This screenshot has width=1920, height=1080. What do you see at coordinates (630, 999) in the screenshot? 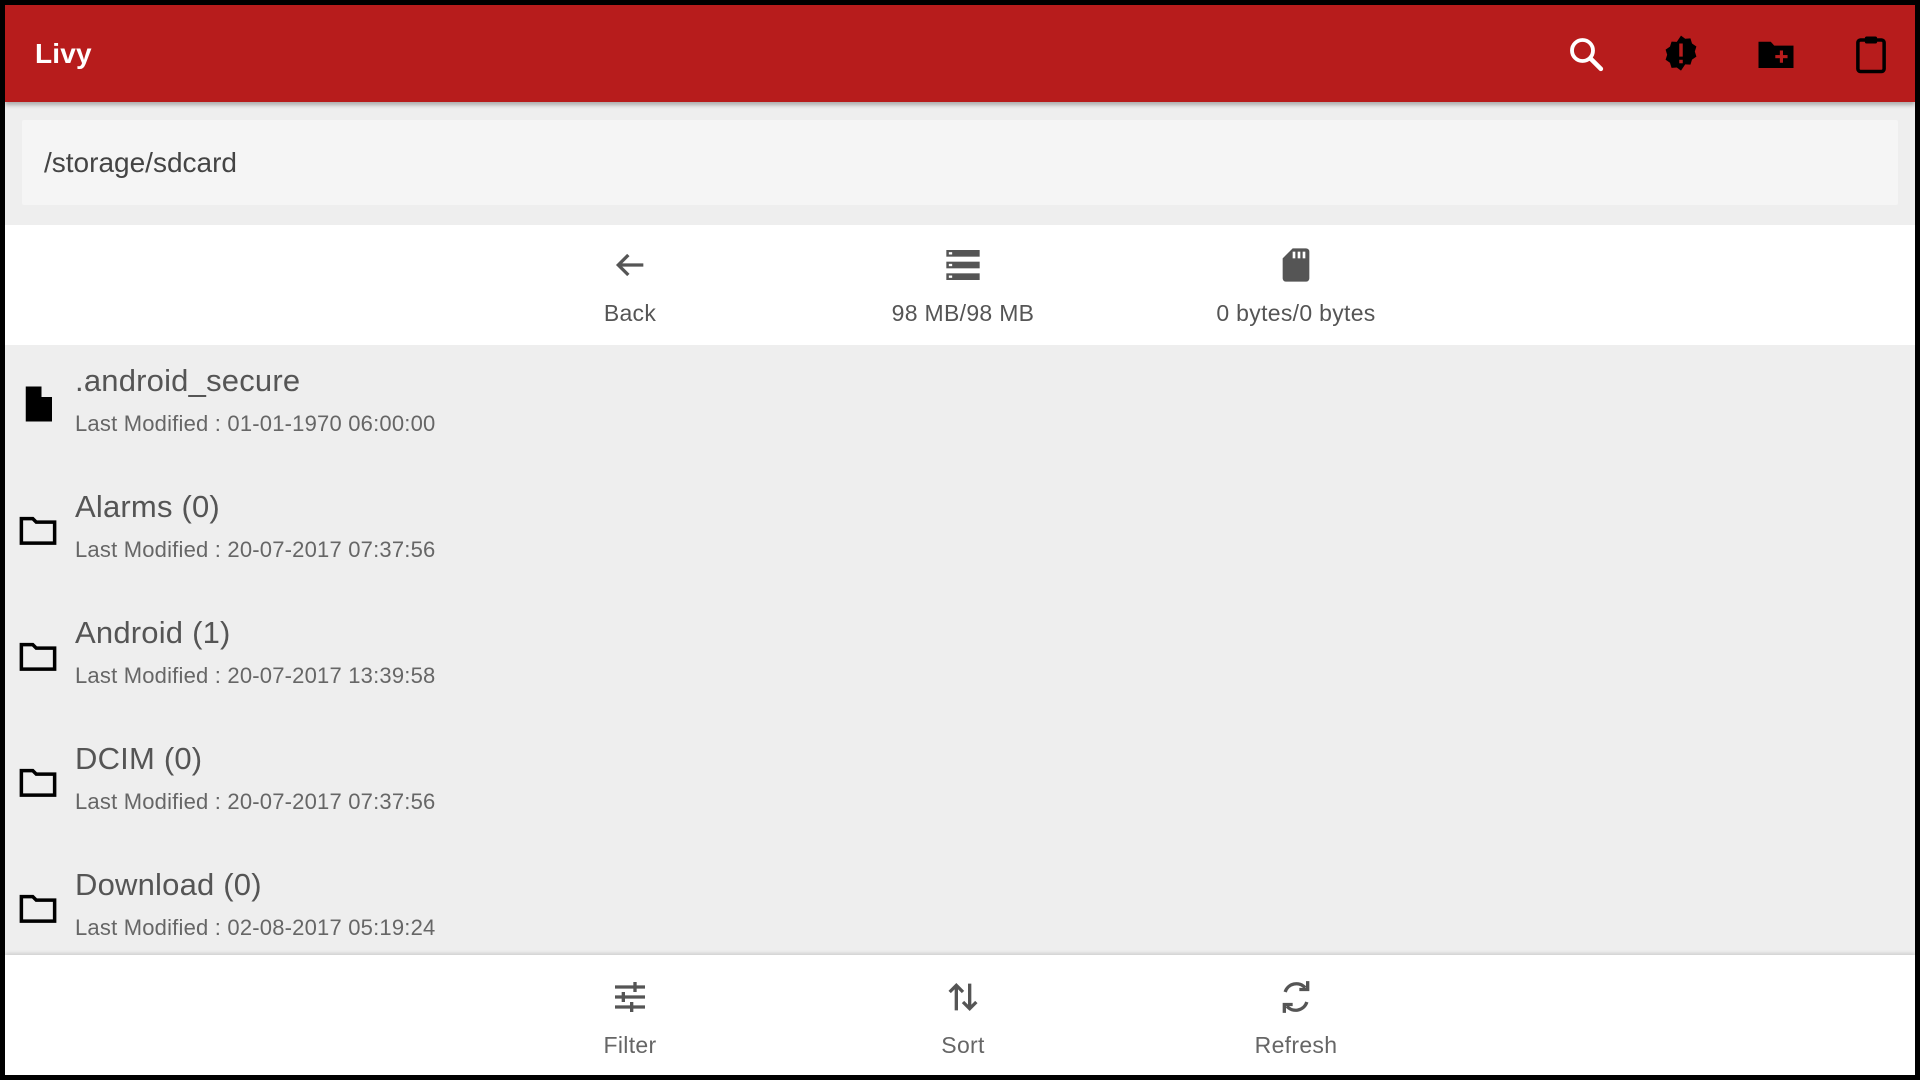
I see `filter-sliders-icon` at bounding box center [630, 999].